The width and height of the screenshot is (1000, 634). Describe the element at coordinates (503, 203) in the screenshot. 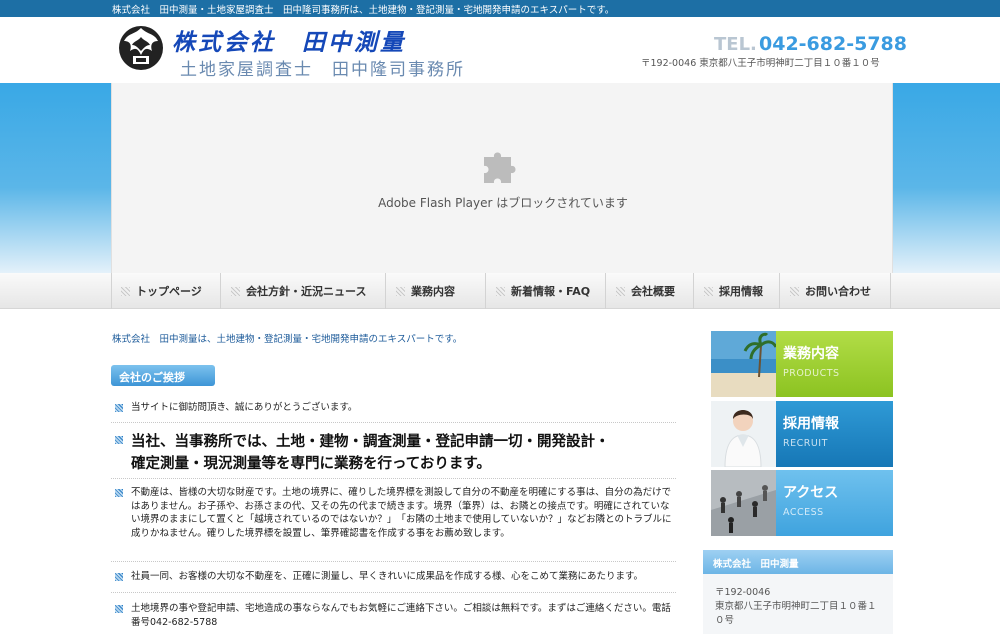

I see `flash-blocked-message: Adobe Flash Player はブロックされています` at that location.